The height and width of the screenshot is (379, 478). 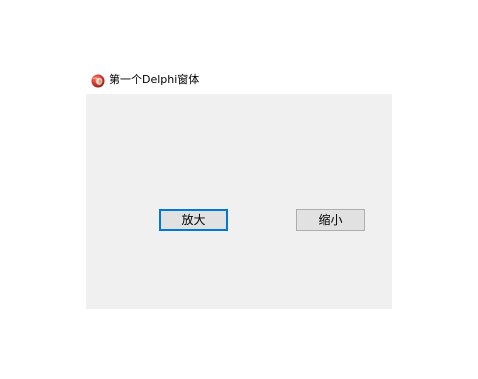 What do you see at coordinates (193, 220) in the screenshot?
I see `enlarge-button: 放大` at bounding box center [193, 220].